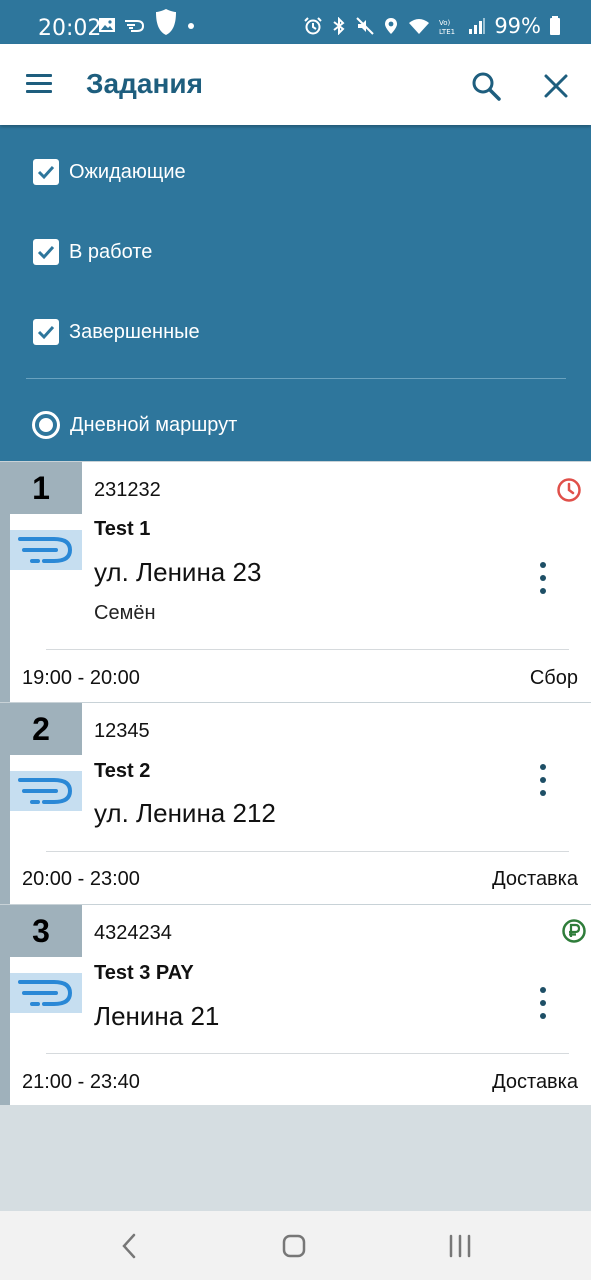  I want to click on battery-level: 99%, so click(517, 26).